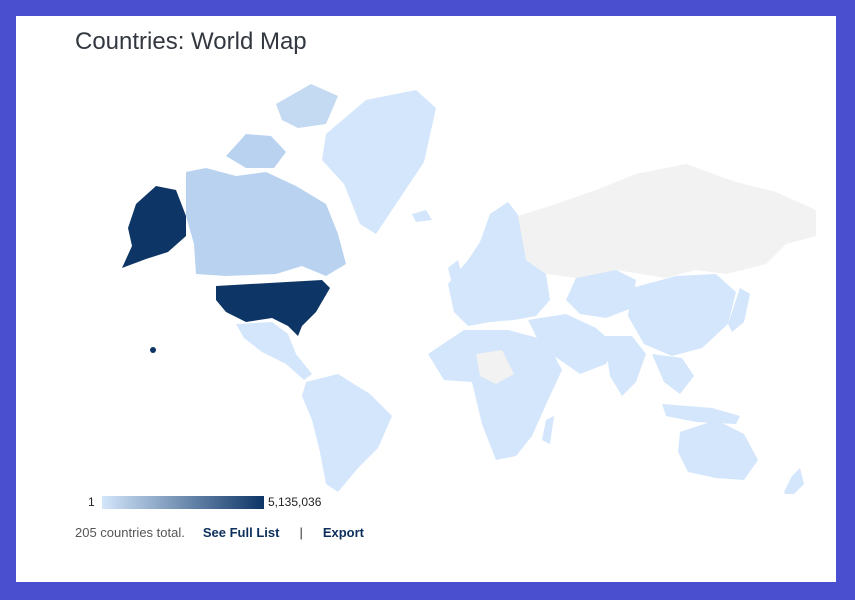  Describe the element at coordinates (673, 374) in the screenshot. I see `region-southeast-asia` at that location.